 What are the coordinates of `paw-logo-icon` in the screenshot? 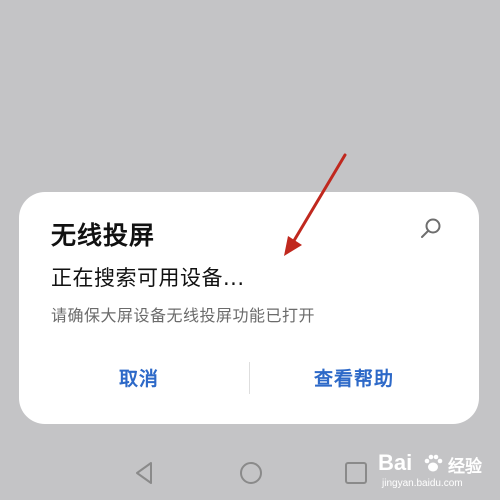 It's located at (433, 463).